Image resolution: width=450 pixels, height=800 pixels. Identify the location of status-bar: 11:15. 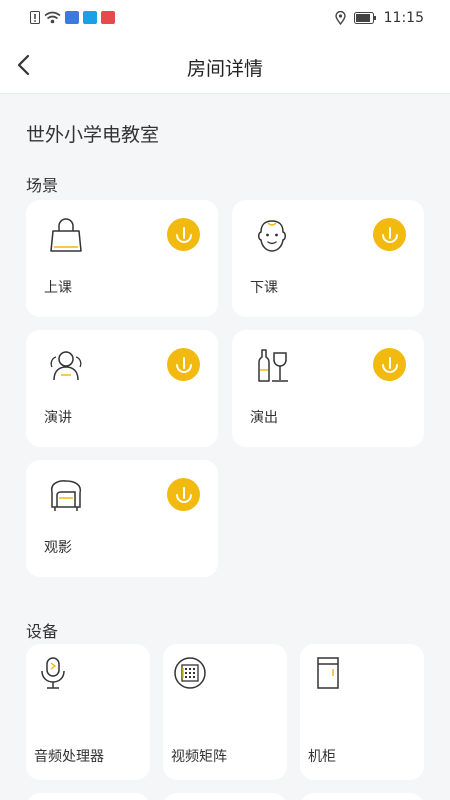
(225, 19).